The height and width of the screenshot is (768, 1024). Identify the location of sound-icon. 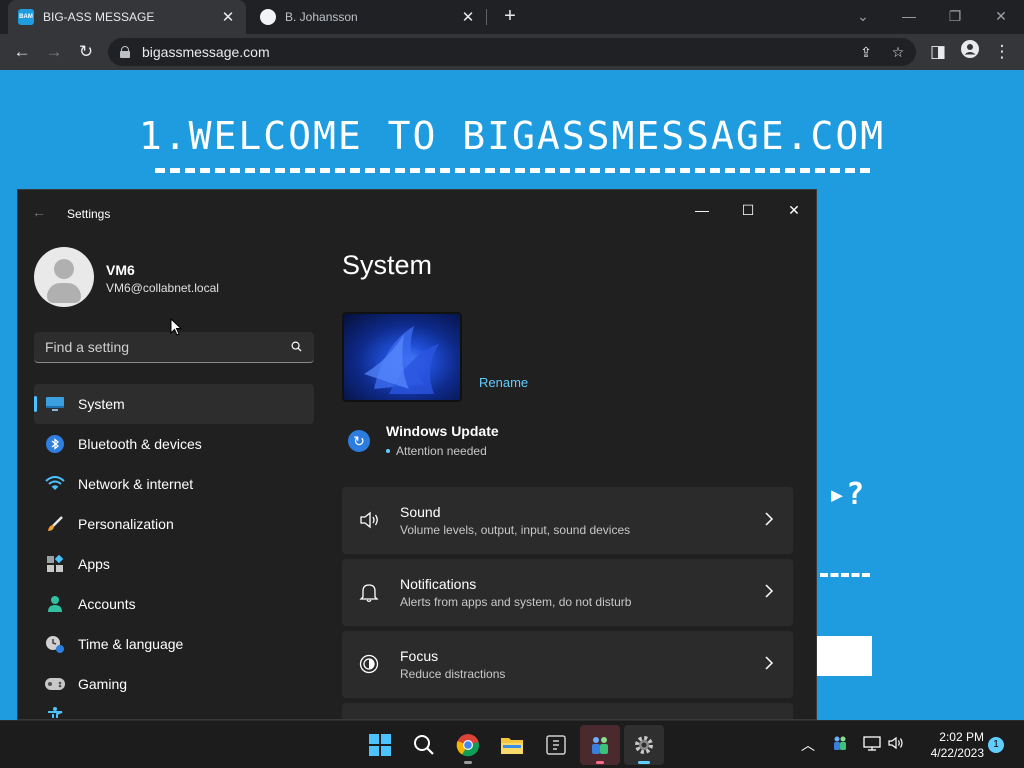
(369, 520).